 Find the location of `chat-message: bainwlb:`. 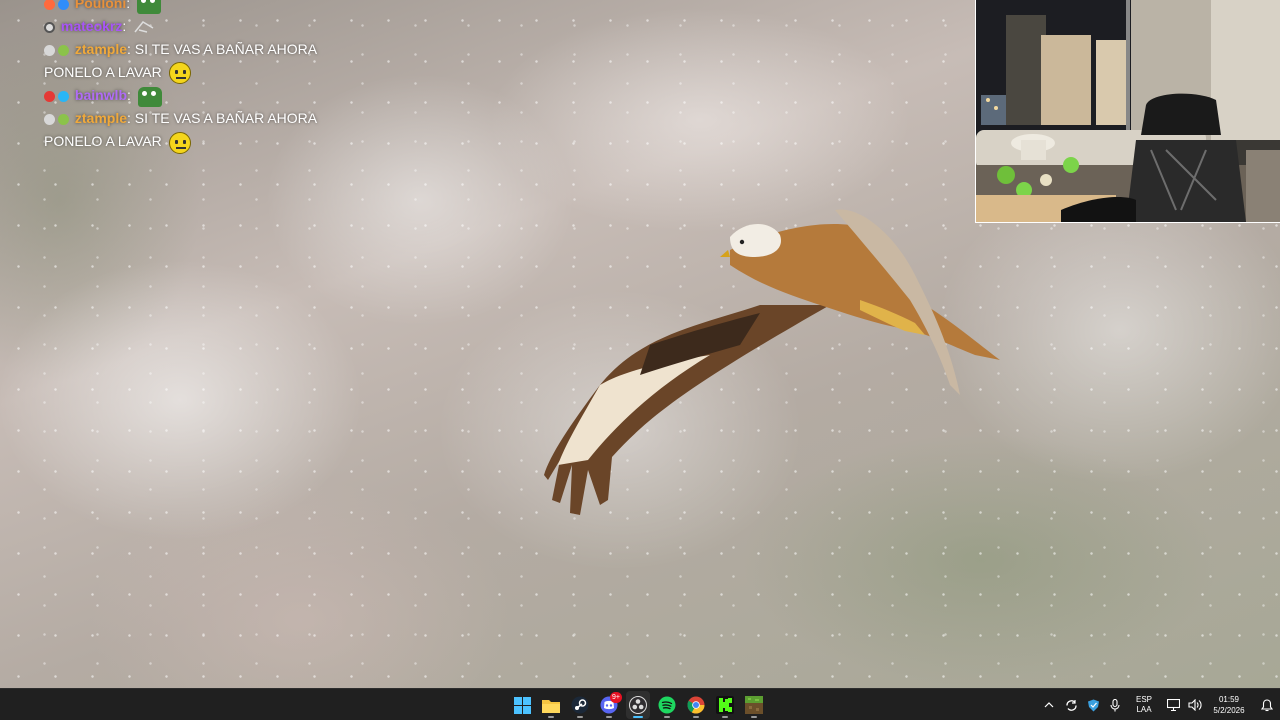

chat-message: bainwlb: is located at coordinates (194, 95).